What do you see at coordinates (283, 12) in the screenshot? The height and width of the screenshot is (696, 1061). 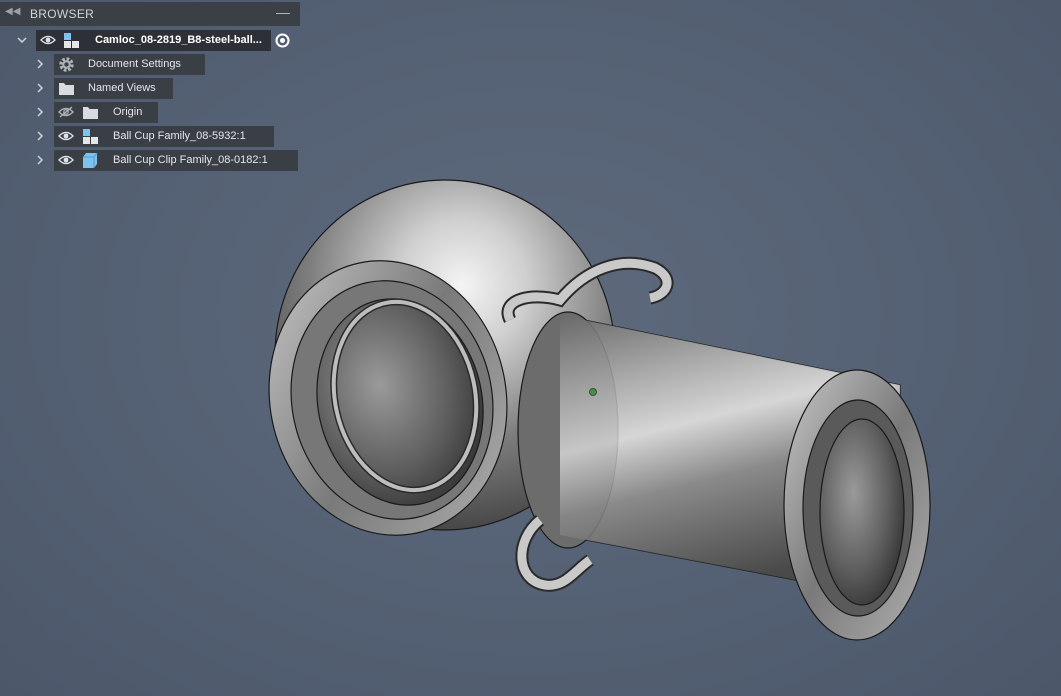 I see `minimize-icon: —` at bounding box center [283, 12].